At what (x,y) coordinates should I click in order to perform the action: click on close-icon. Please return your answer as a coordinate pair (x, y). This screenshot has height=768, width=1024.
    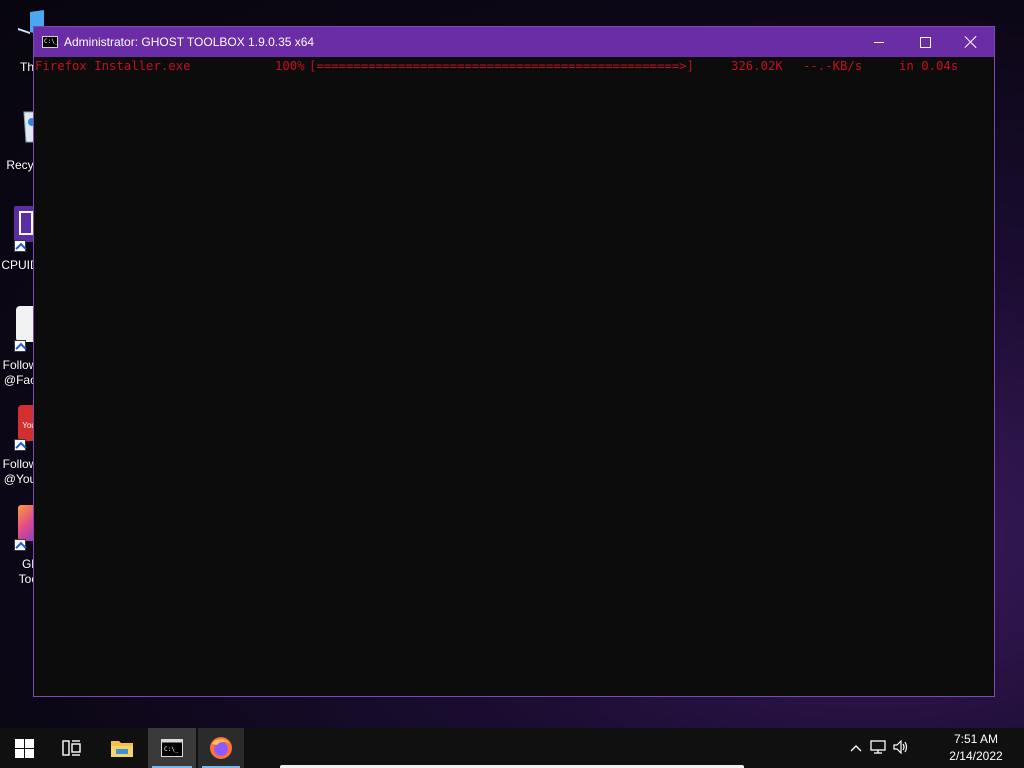
    Looking at the image, I should click on (971, 42).